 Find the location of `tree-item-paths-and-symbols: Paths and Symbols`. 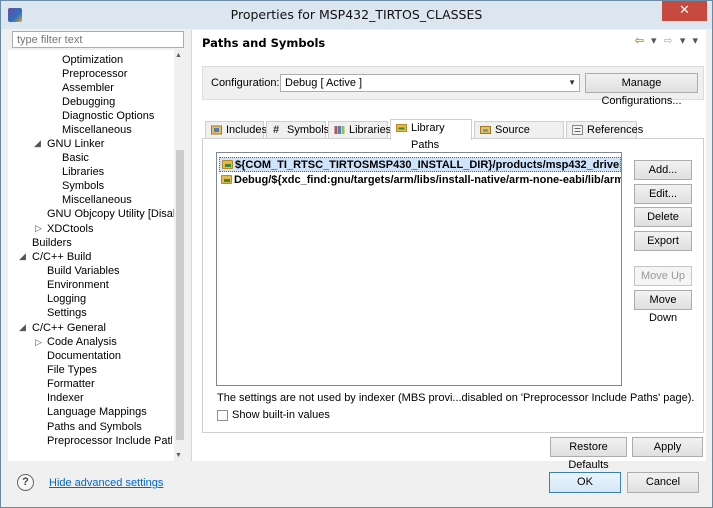

tree-item-paths-and-symbols: Paths and Symbols is located at coordinates (94, 427).